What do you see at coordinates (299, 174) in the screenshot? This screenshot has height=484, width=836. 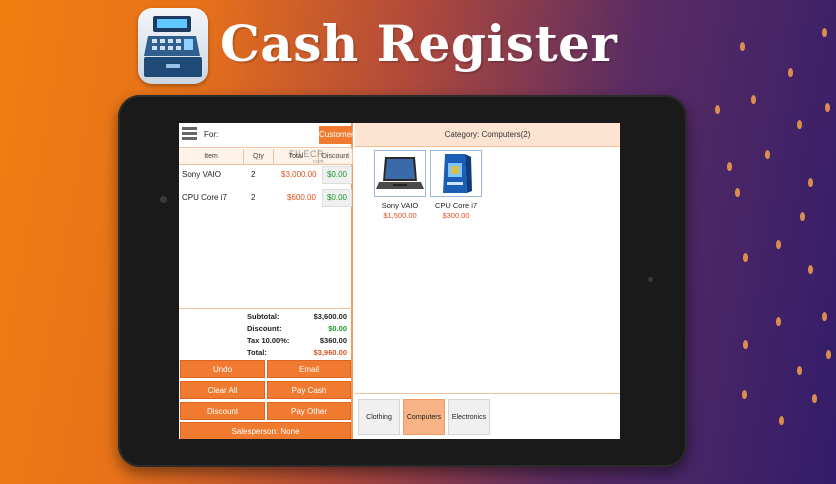 I see `order-item-total: $3,000.00` at bounding box center [299, 174].